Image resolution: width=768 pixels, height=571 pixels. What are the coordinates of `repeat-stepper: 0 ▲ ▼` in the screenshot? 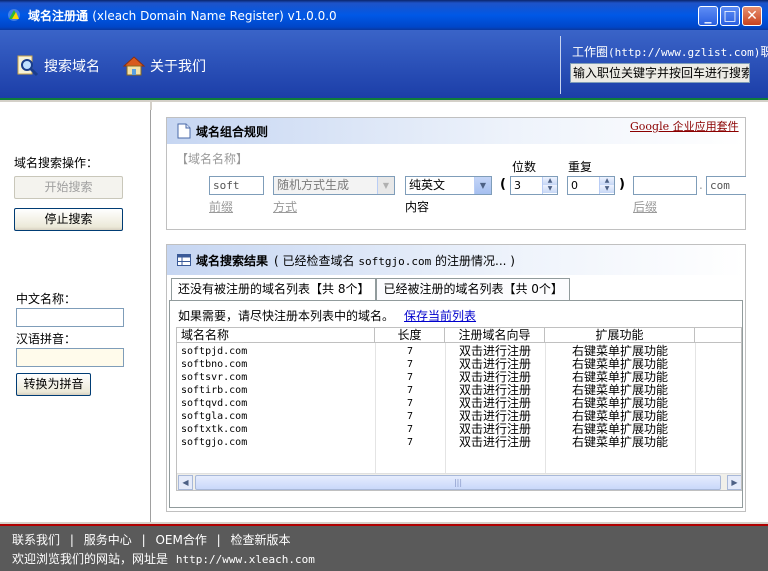 It's located at (591, 185).